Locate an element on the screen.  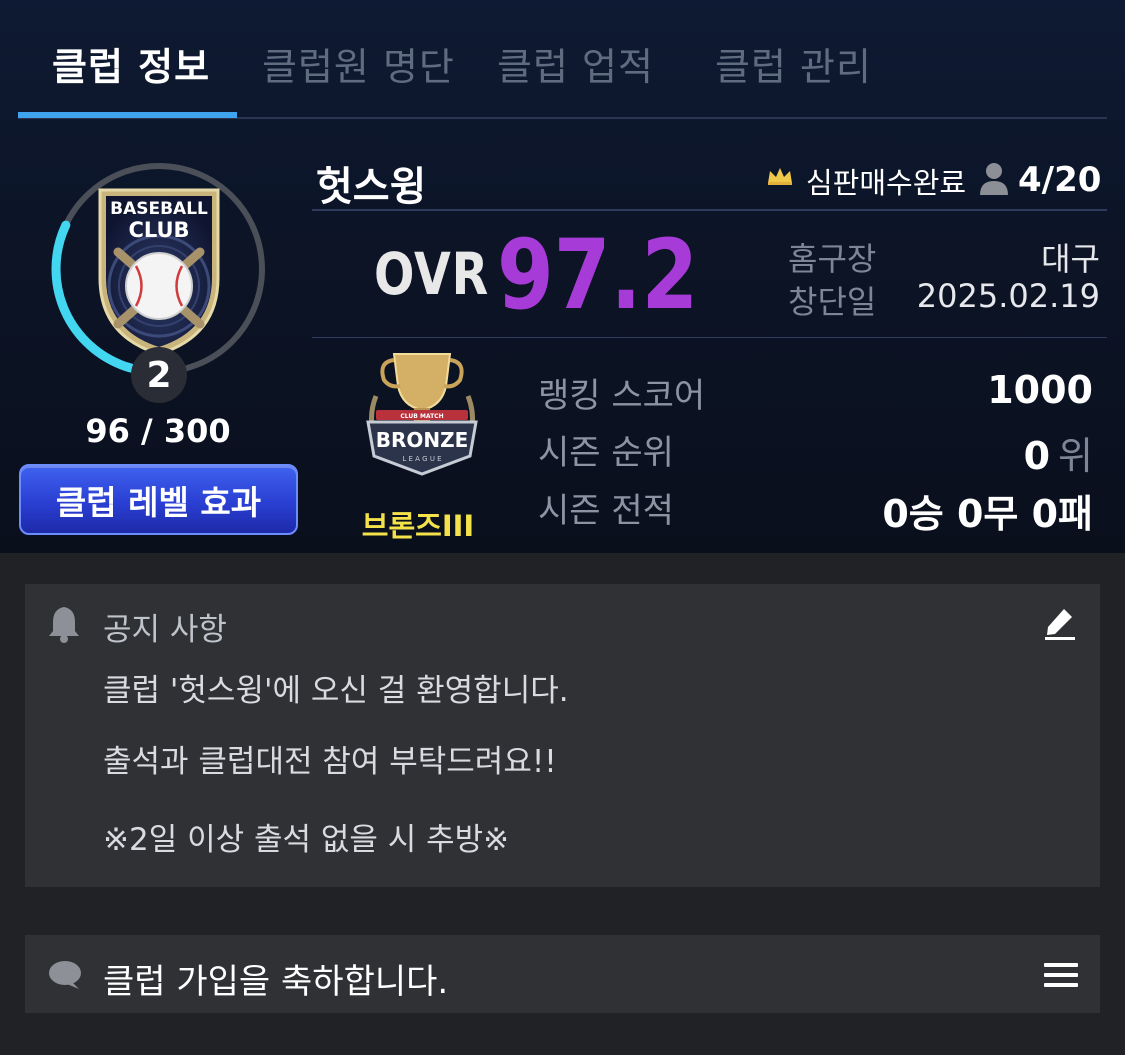
edit-icon is located at coordinates (1060, 623).